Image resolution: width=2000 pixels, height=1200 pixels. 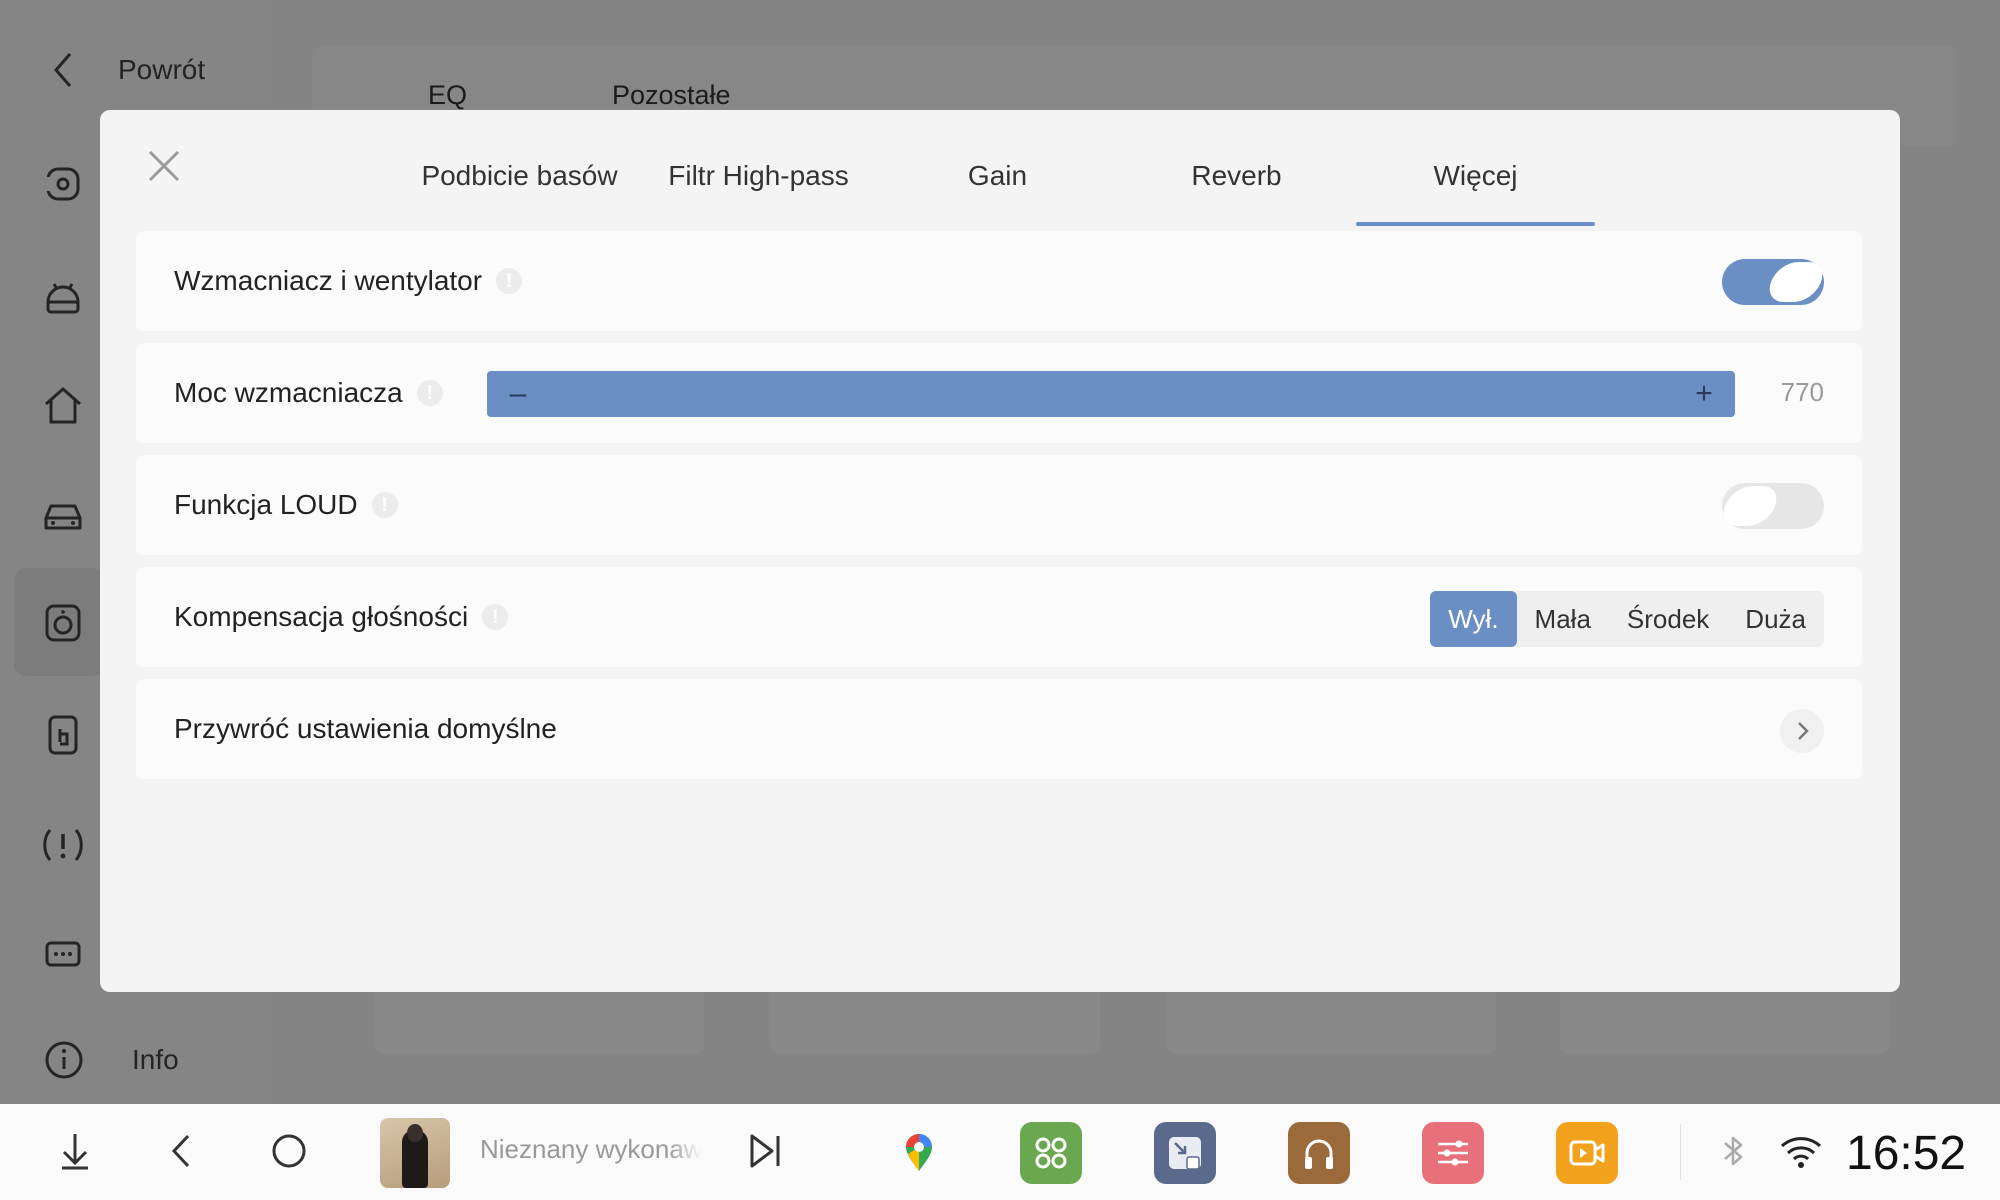 I want to click on maps-app, so click(x=919, y=1153).